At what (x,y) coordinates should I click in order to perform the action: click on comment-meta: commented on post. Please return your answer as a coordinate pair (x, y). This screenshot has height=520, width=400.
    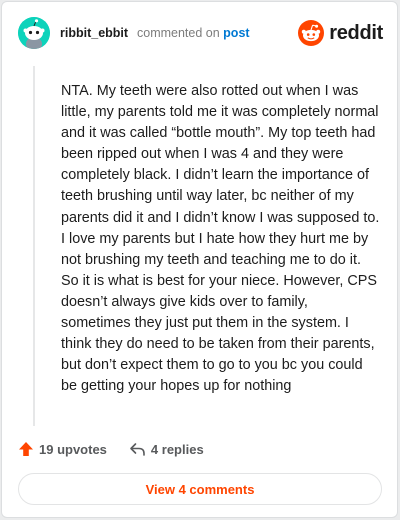
    Looking at the image, I should click on (193, 33).